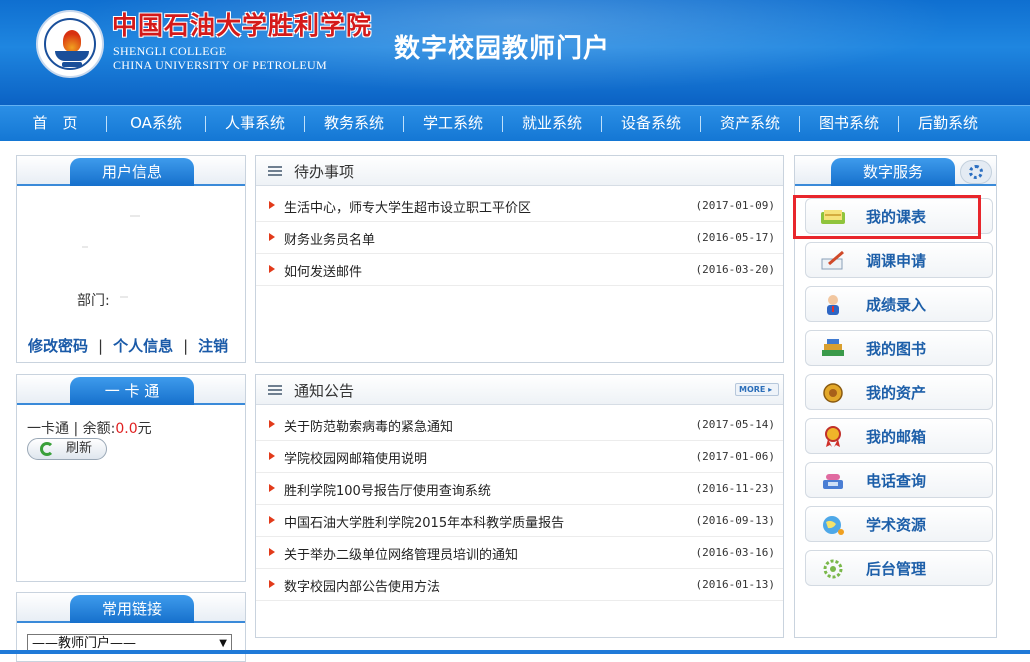 This screenshot has width=1030, height=662. I want to click on refresh-icon, so click(47, 449).